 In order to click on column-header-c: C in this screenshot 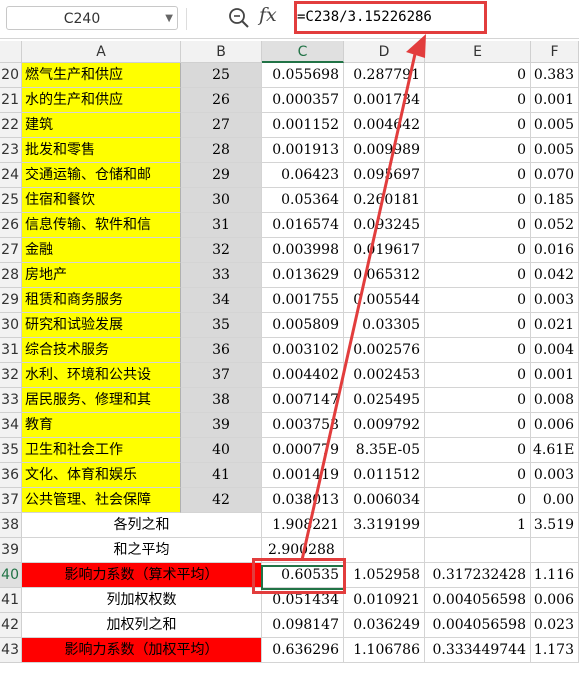, I will do `click(303, 52)`.